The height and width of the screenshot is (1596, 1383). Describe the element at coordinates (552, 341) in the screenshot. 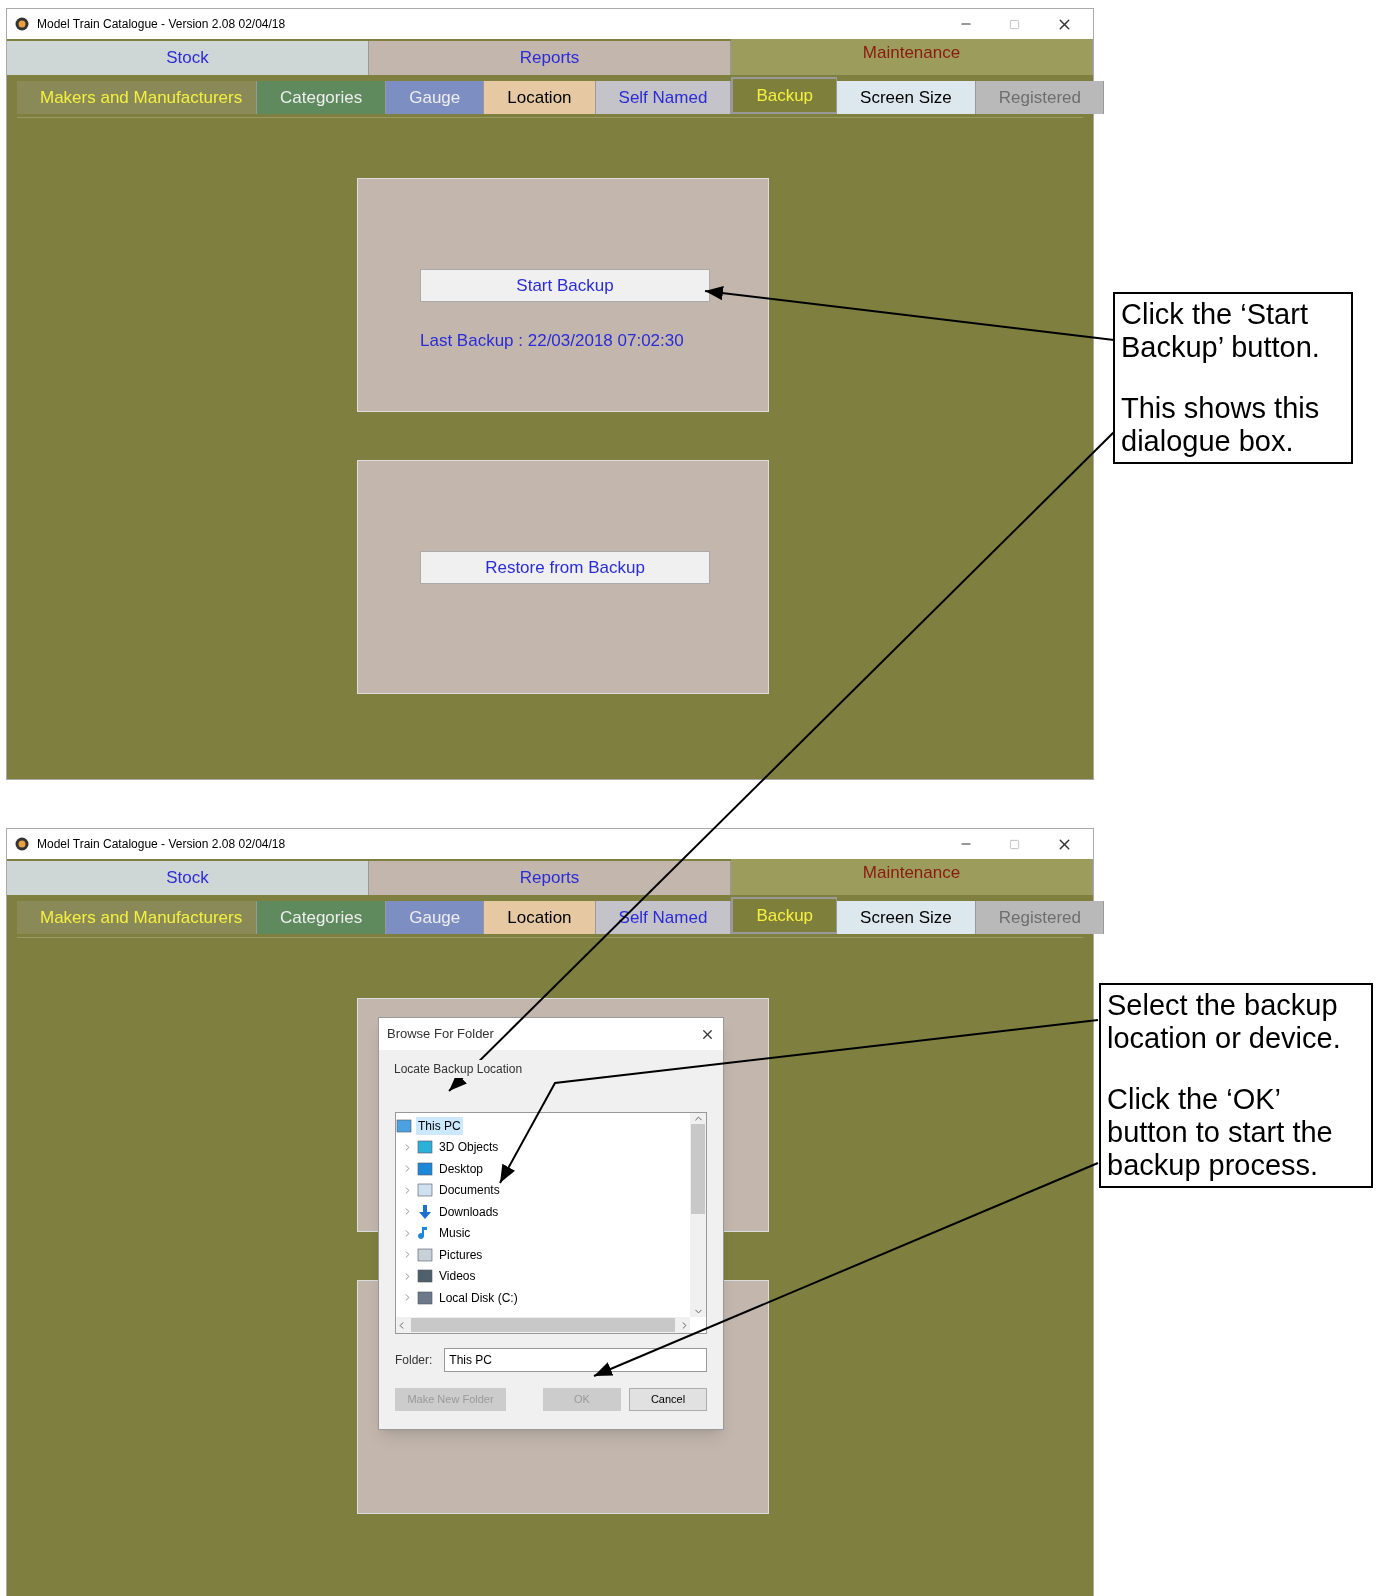

I see `last-backup-text: Last Backup : 22/03/2018 07:02:30` at that location.